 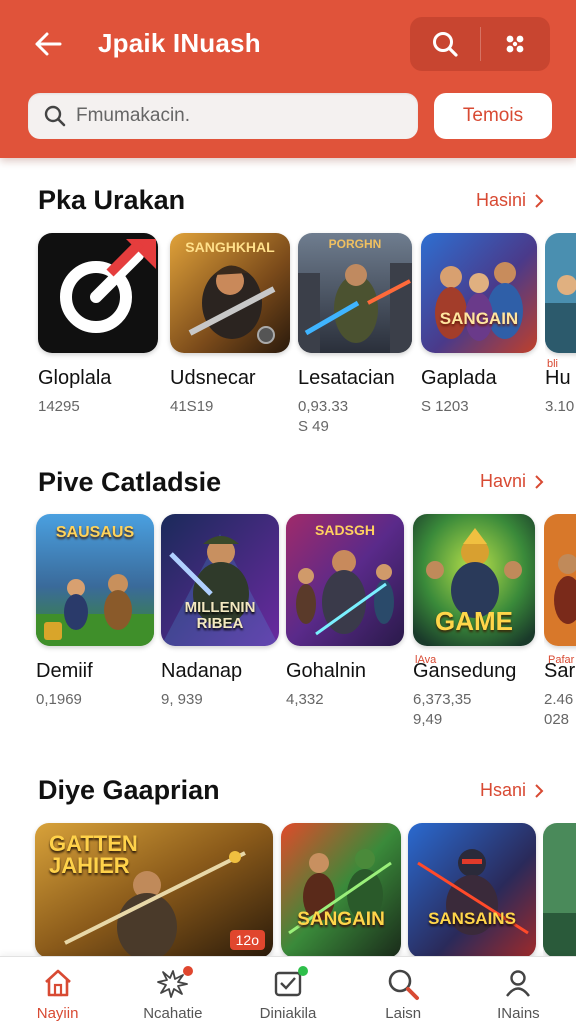 What do you see at coordinates (345, 530) in the screenshot?
I see `thumbnail-title: SADSGH` at bounding box center [345, 530].